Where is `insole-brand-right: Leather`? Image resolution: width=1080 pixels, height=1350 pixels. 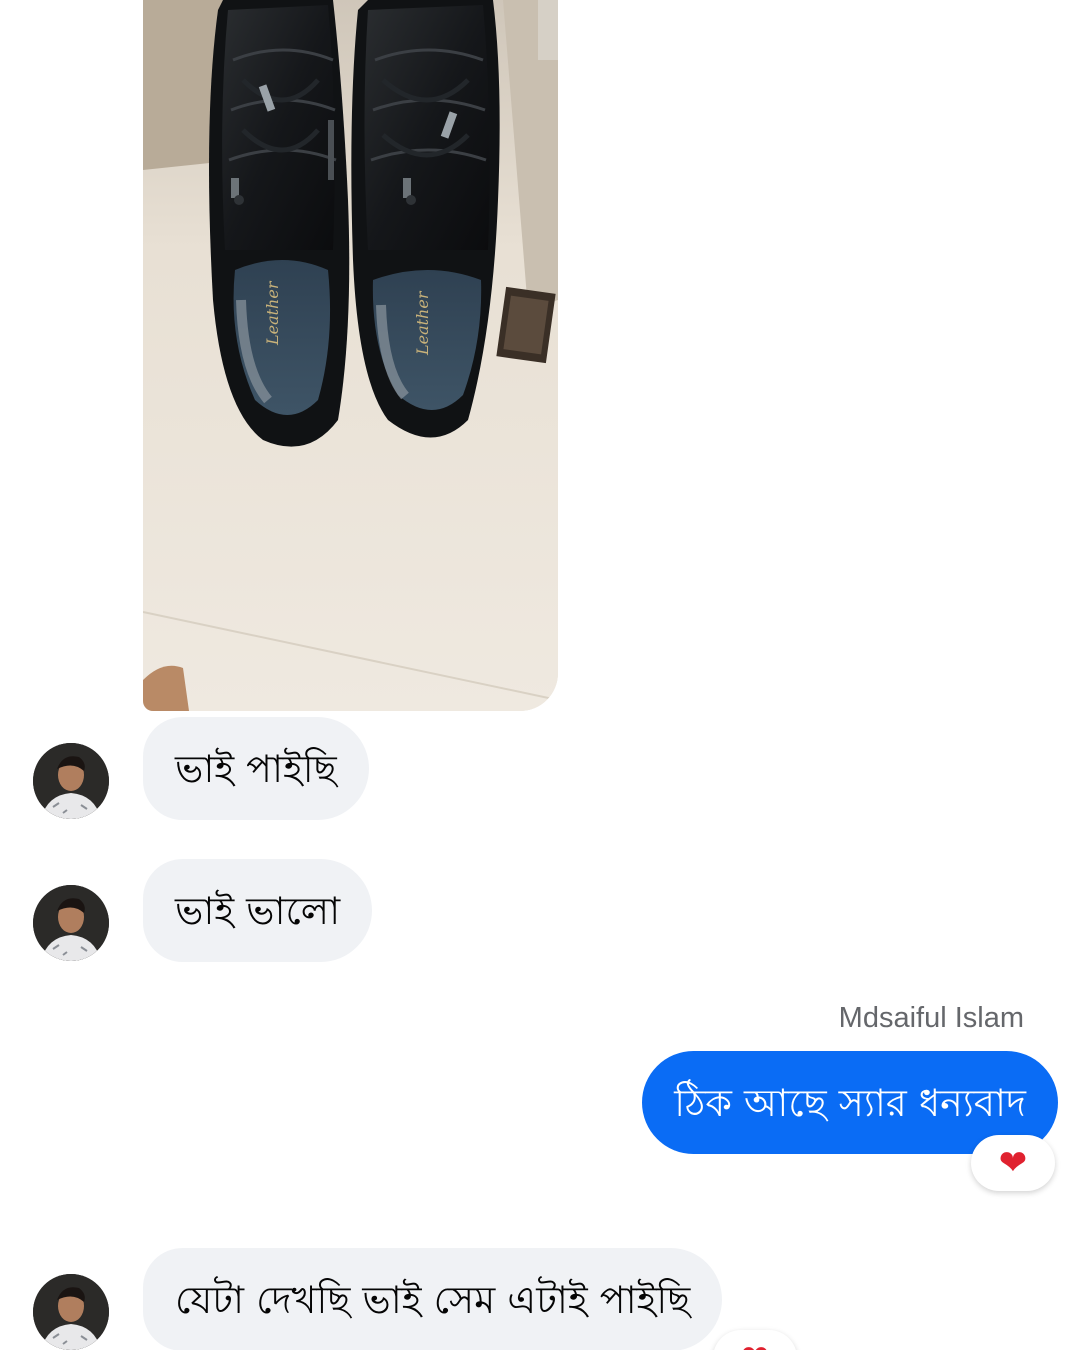 insole-brand-right: Leather is located at coordinates (422, 323).